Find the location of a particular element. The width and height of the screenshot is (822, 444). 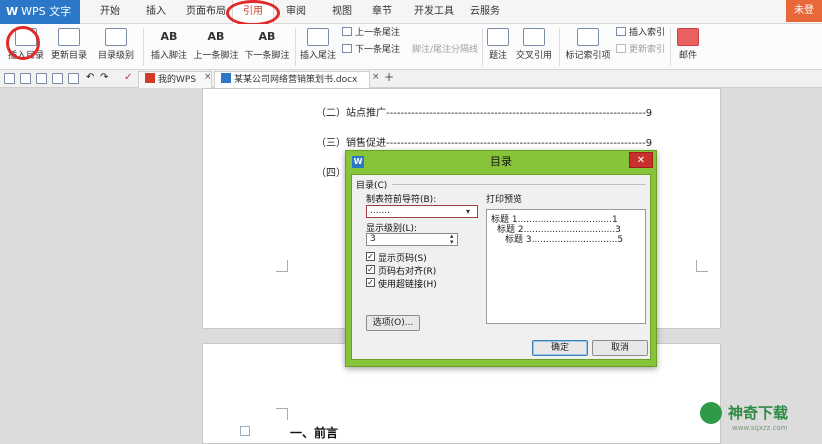

toc-level-label: 目录级别 is located at coordinates (115, 56).